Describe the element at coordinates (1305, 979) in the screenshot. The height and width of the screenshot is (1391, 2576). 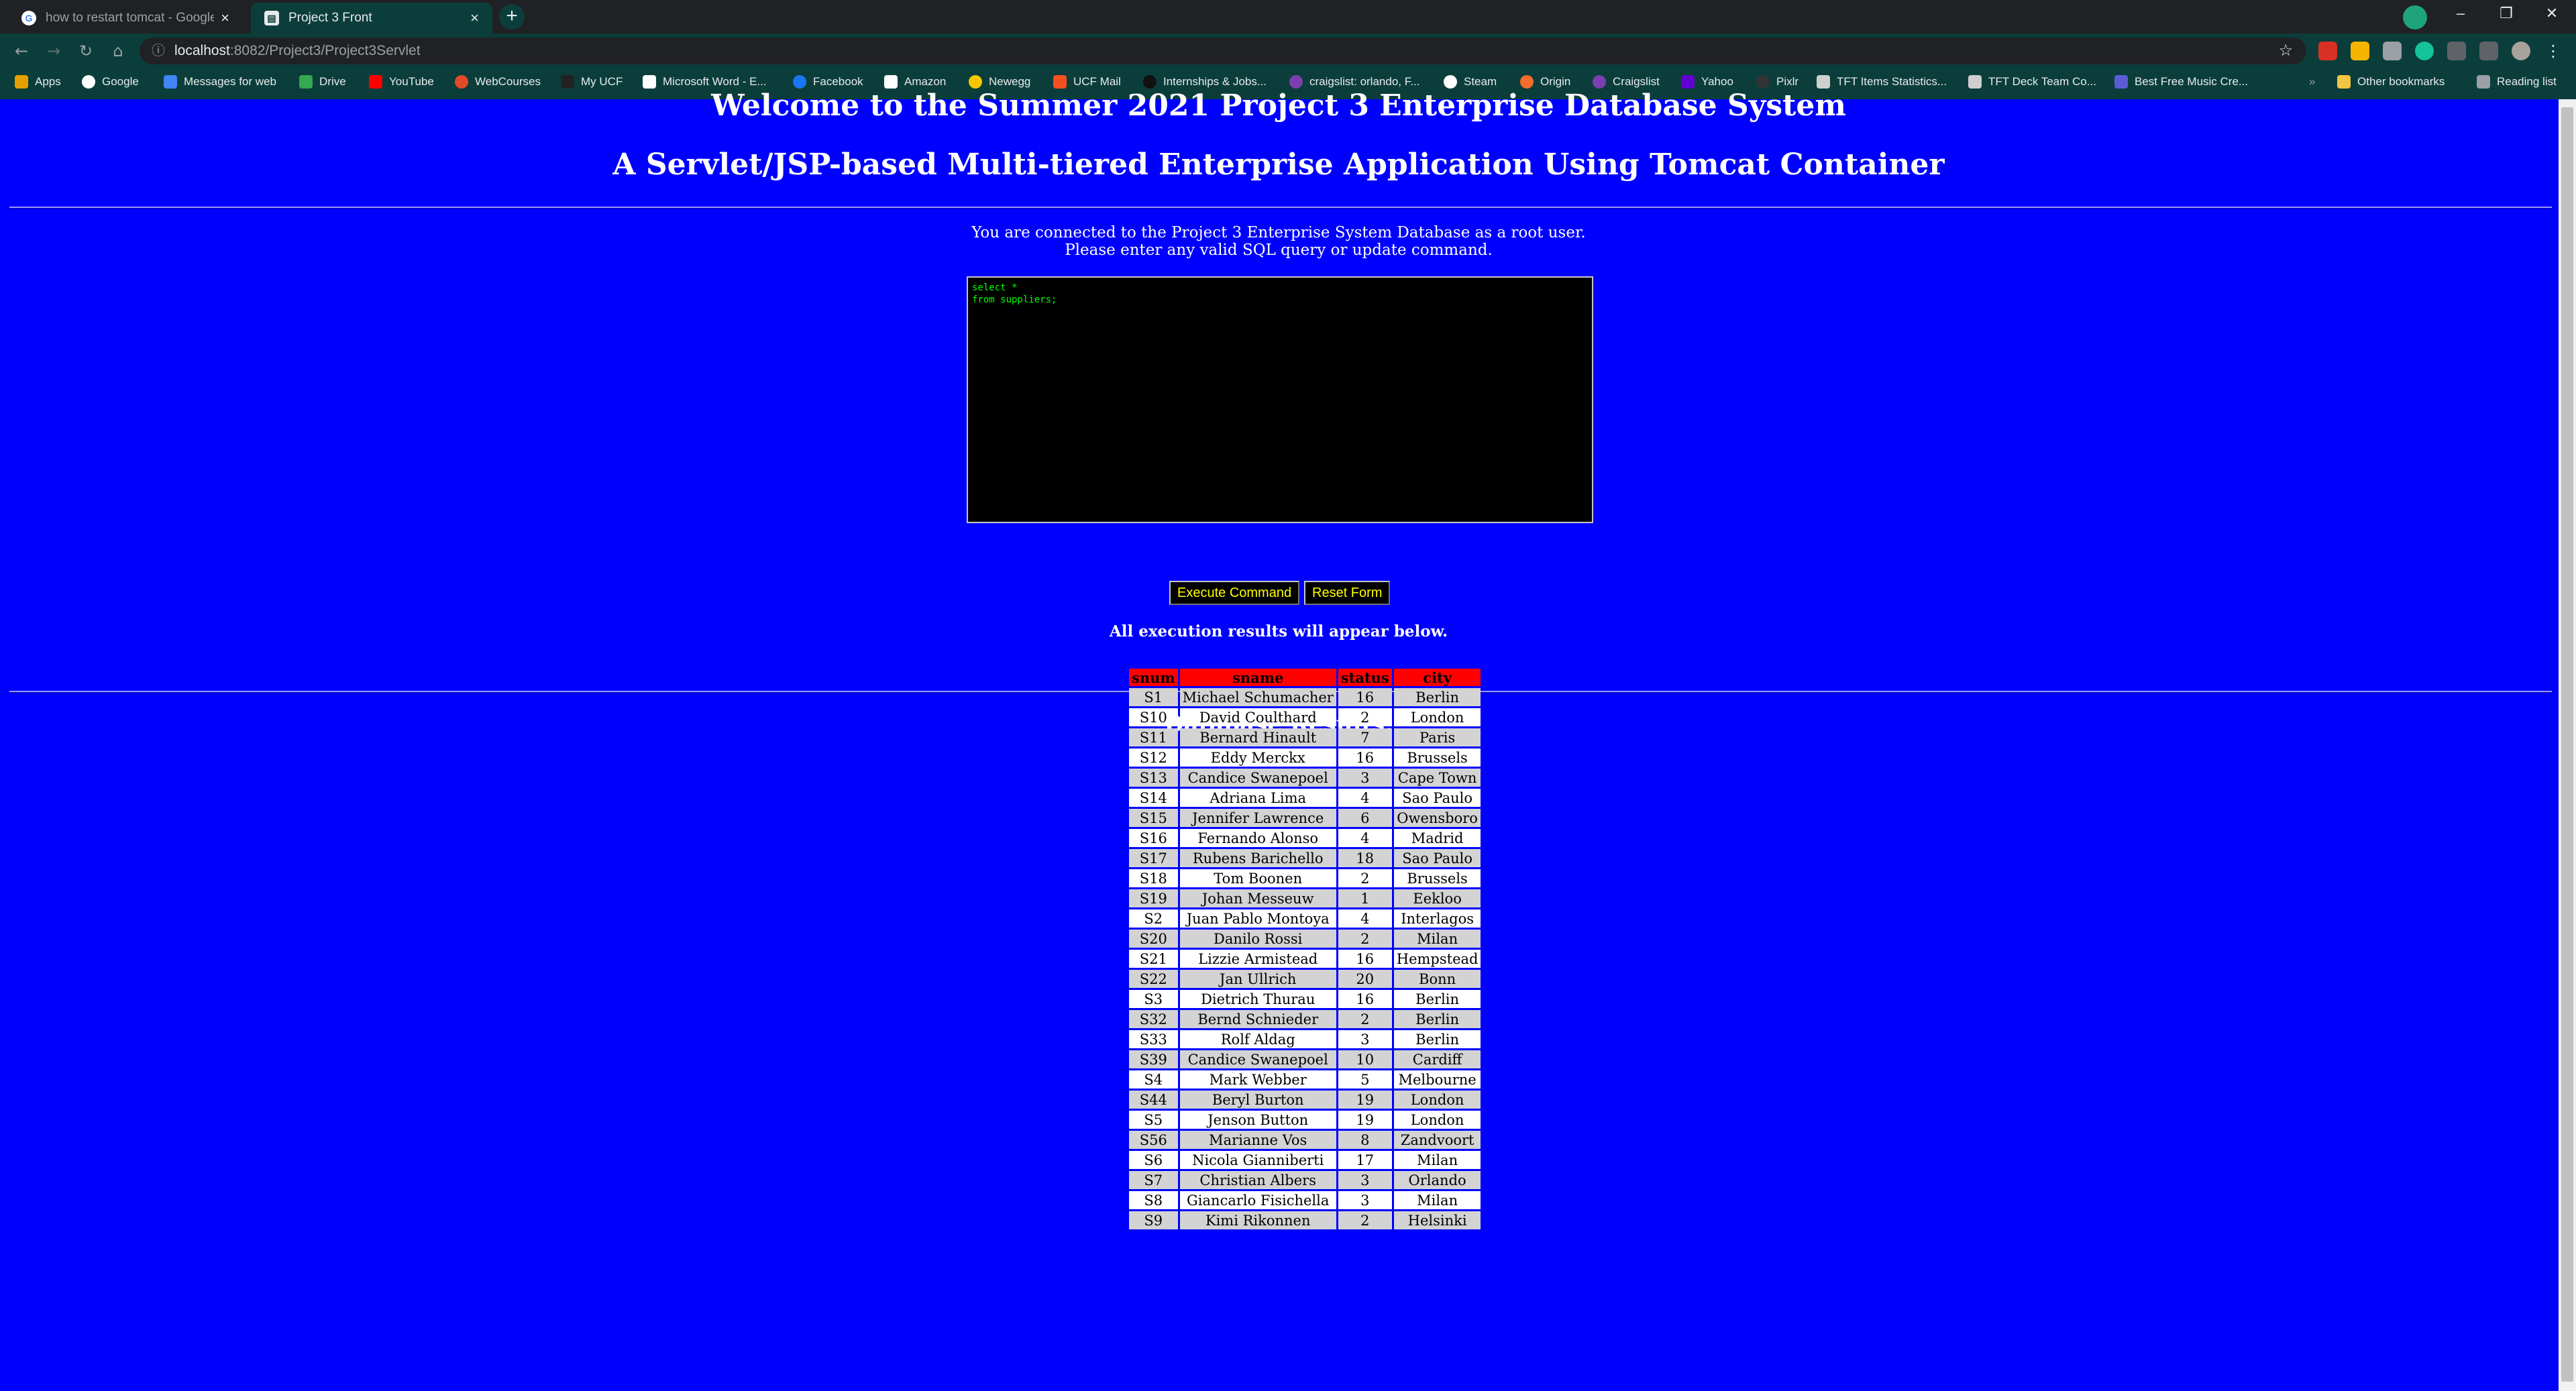
I see `table-row: S22 Jan Ullrich 20 Bonn` at that location.